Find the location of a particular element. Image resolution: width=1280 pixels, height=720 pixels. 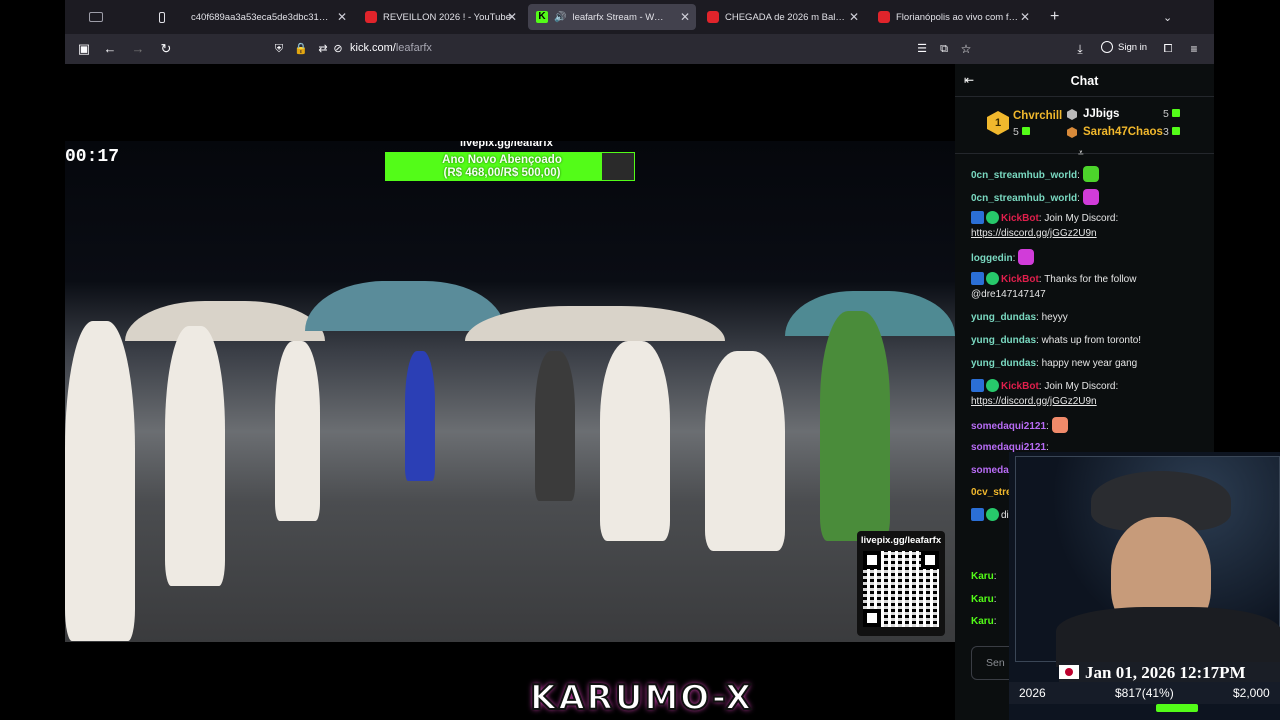

qr-code-panel: livepix.gg/leafarfx is located at coordinates (901, 583).